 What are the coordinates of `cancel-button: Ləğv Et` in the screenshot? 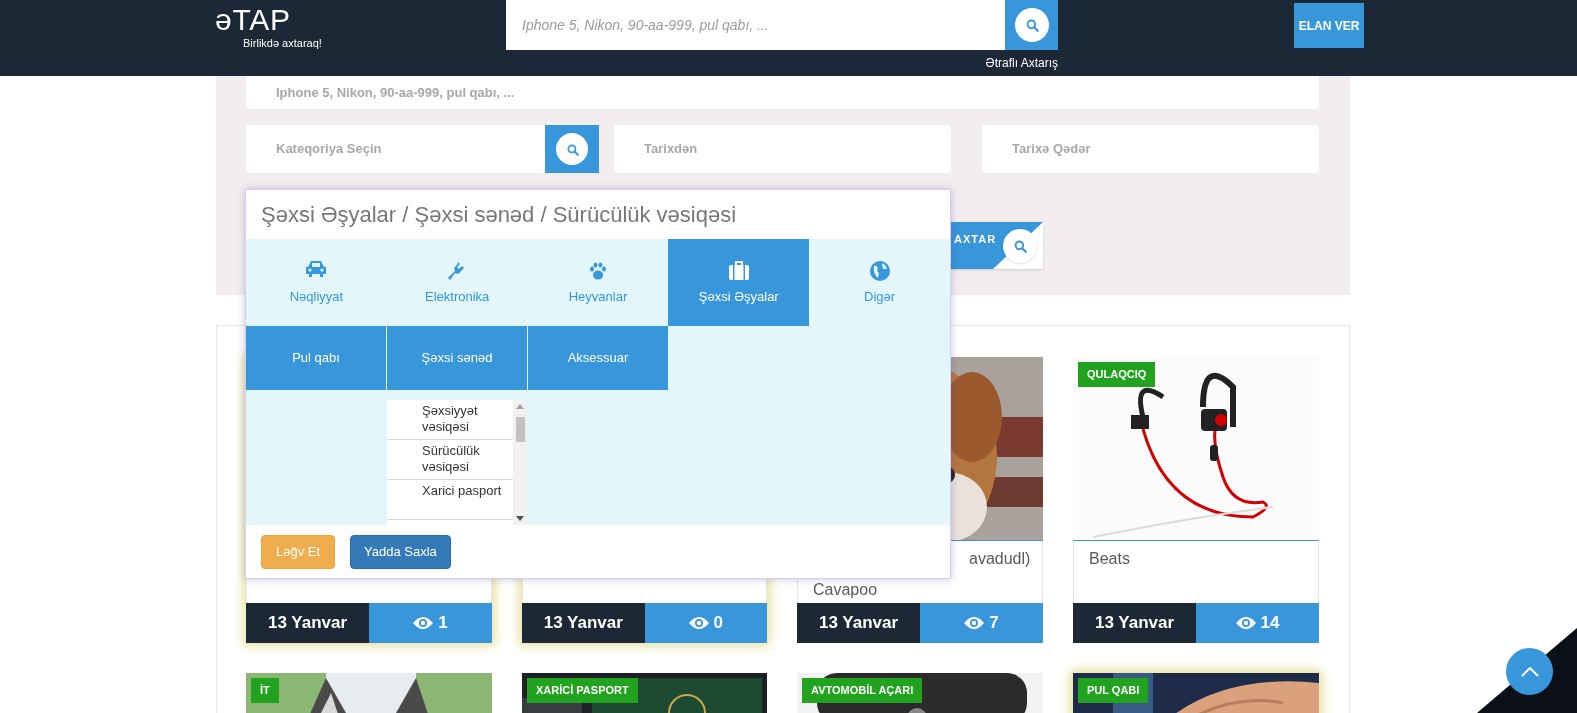 It's located at (298, 551).